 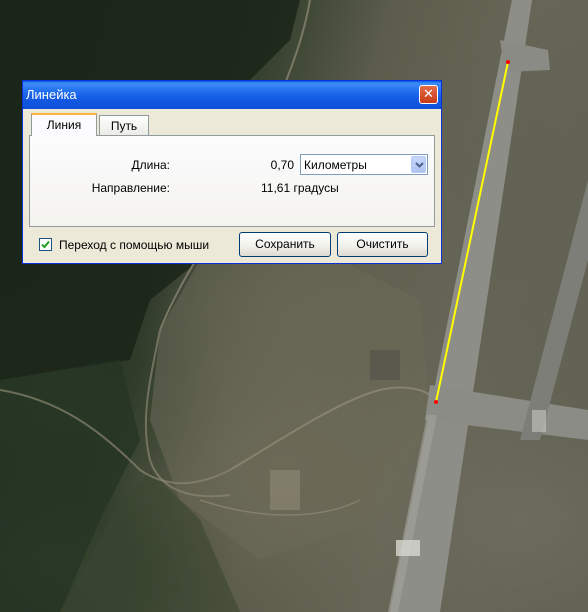 What do you see at coordinates (285, 244) in the screenshot?
I see `save-button: Сохранить` at bounding box center [285, 244].